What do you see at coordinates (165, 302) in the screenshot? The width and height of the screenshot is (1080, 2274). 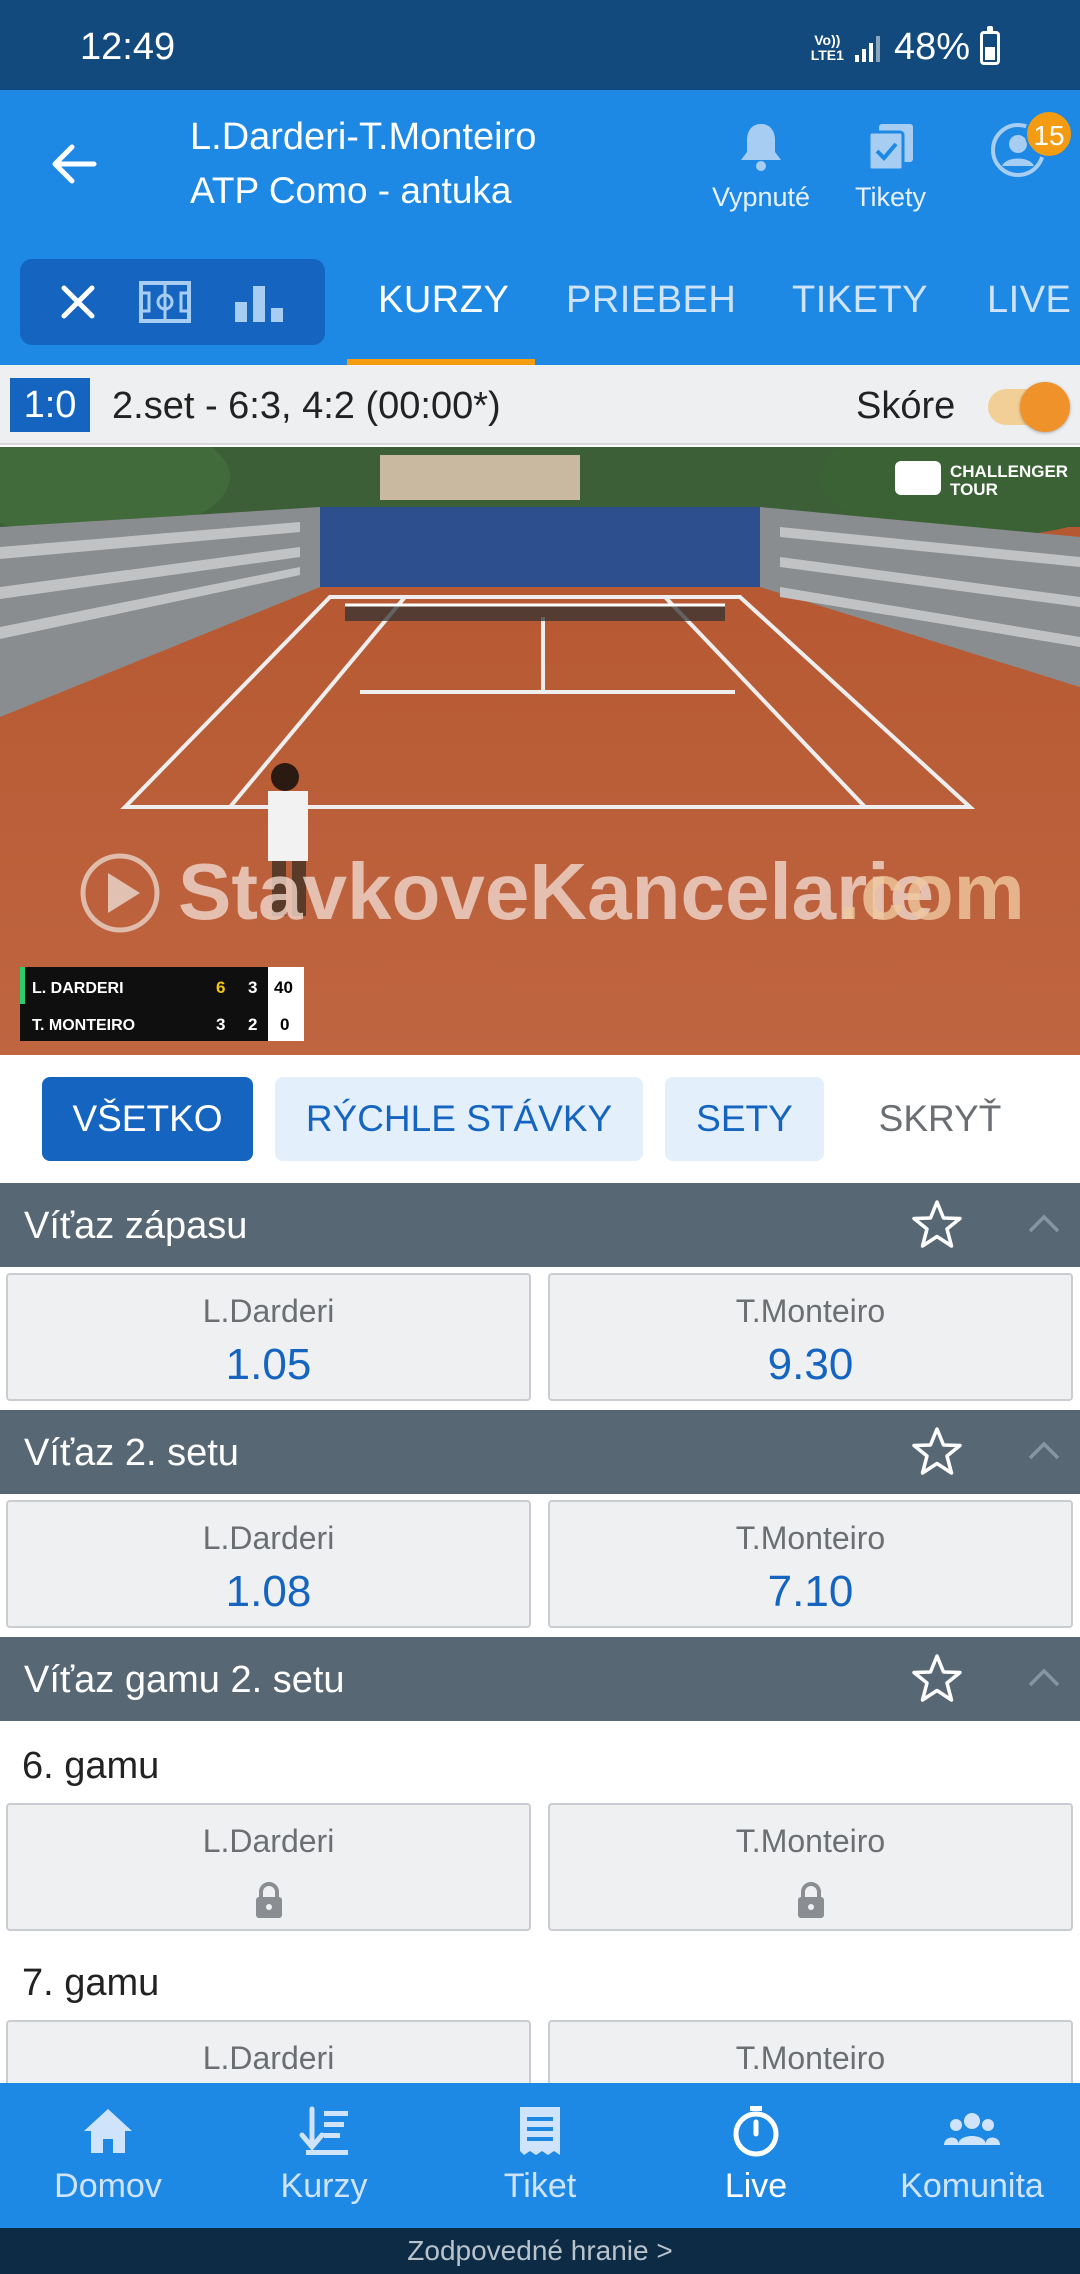 I see `field-view-icon` at bounding box center [165, 302].